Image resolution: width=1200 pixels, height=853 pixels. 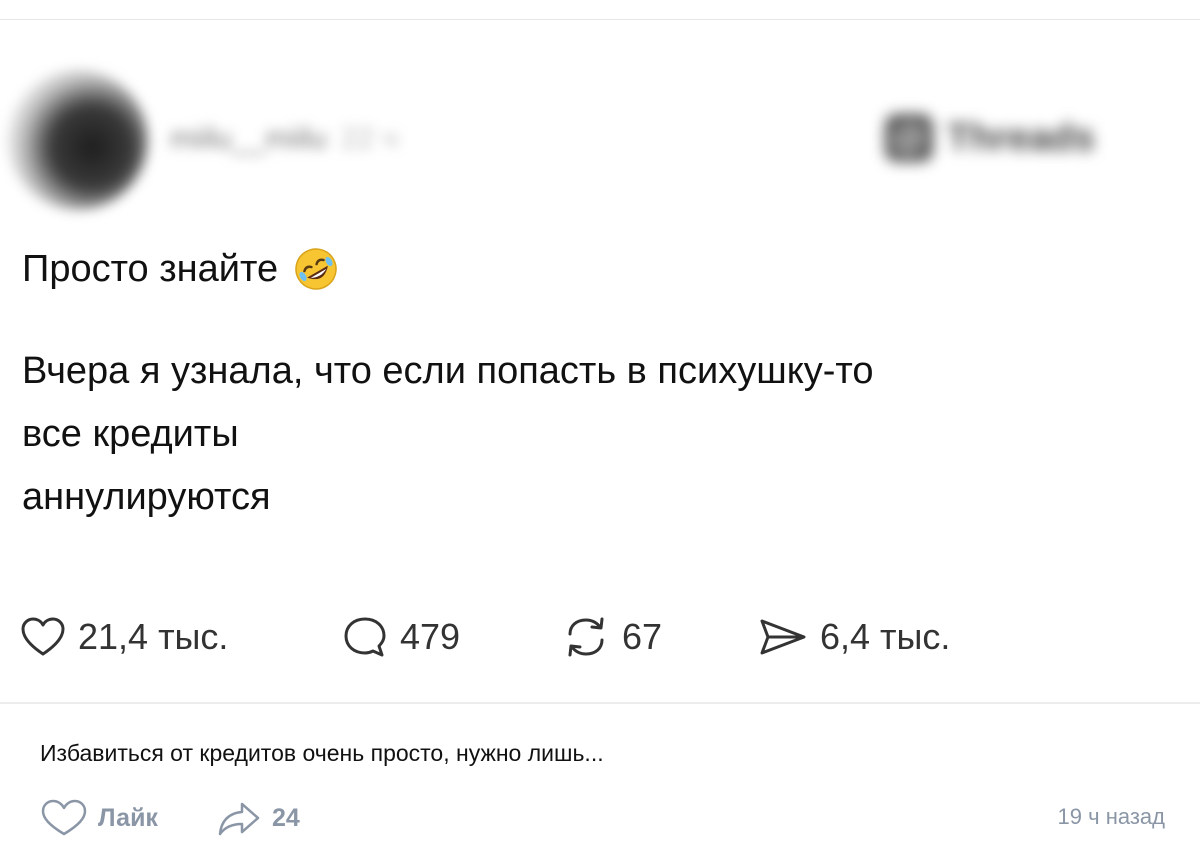 What do you see at coordinates (430, 636) in the screenshot?
I see `comment-count: 479` at bounding box center [430, 636].